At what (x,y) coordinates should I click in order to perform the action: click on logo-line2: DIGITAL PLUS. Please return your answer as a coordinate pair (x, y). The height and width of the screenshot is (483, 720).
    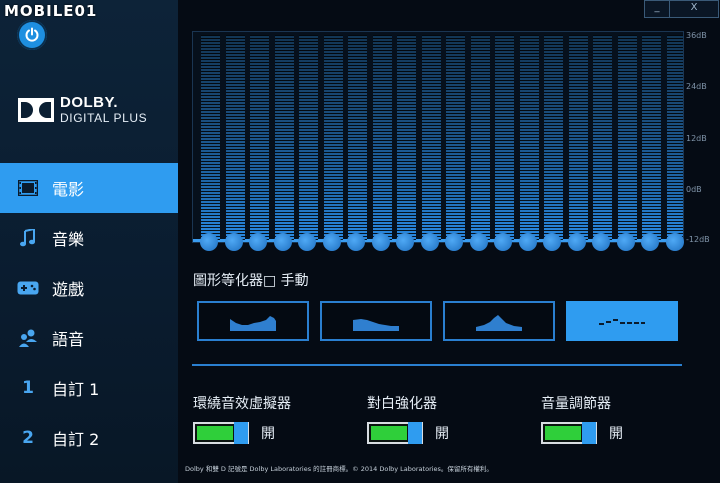
    Looking at the image, I should click on (104, 118).